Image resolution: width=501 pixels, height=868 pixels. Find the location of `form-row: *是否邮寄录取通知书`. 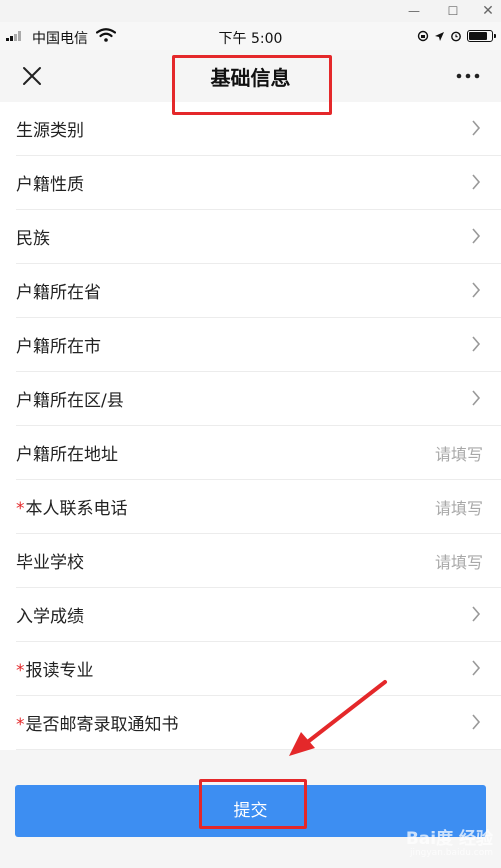

form-row: *是否邮寄录取通知书 is located at coordinates (258, 723).